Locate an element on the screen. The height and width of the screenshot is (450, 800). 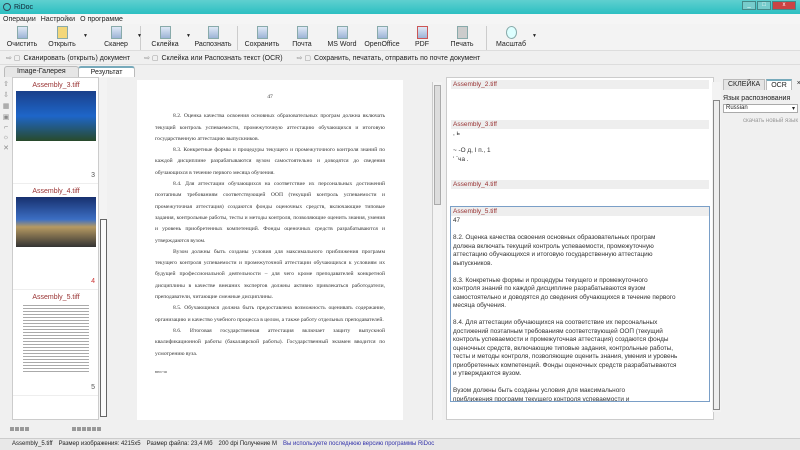
view-controls is located at coordinates (86, 429).